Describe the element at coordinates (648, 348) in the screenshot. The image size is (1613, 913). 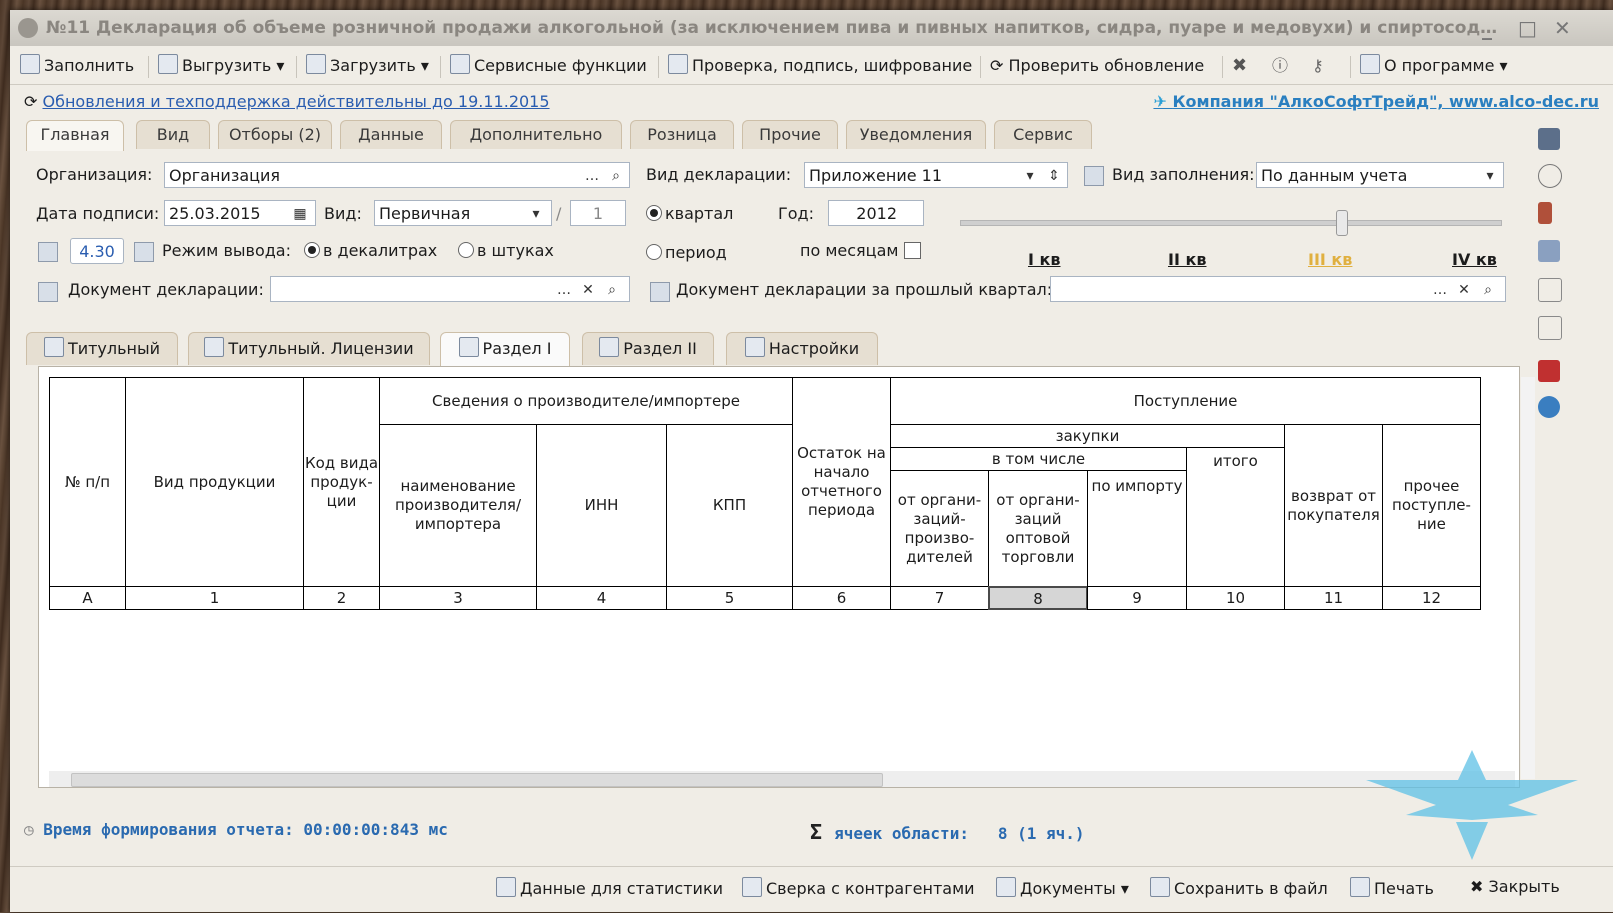
I see `tab-section-2: Раздел II` at that location.